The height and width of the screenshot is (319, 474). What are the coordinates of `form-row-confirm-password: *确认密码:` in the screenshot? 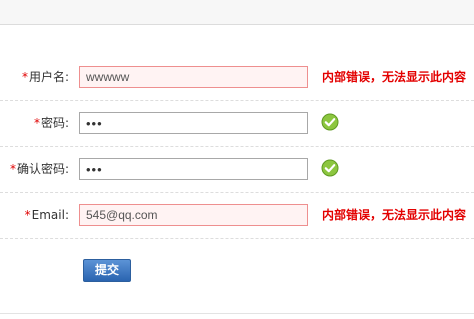 It's located at (237, 169).